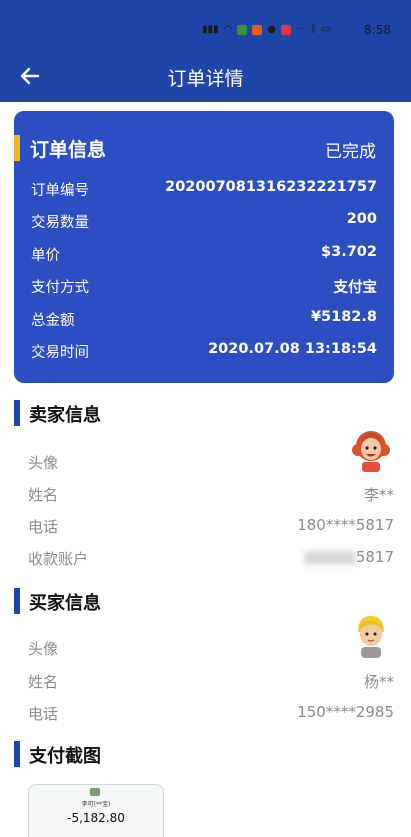 This screenshot has width=411, height=837. Describe the element at coordinates (95, 792) in the screenshot. I see `payment-avatar-icon` at that location.